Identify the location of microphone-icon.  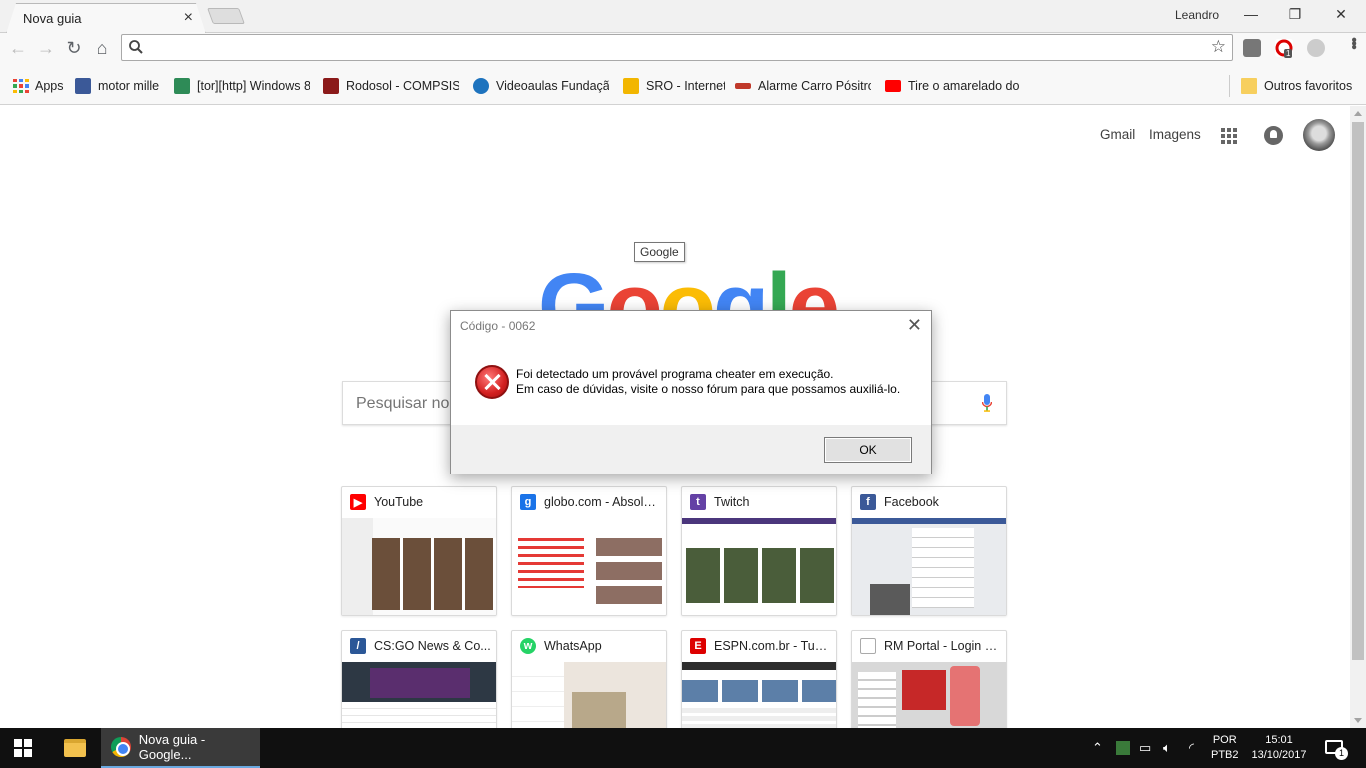
(987, 403).